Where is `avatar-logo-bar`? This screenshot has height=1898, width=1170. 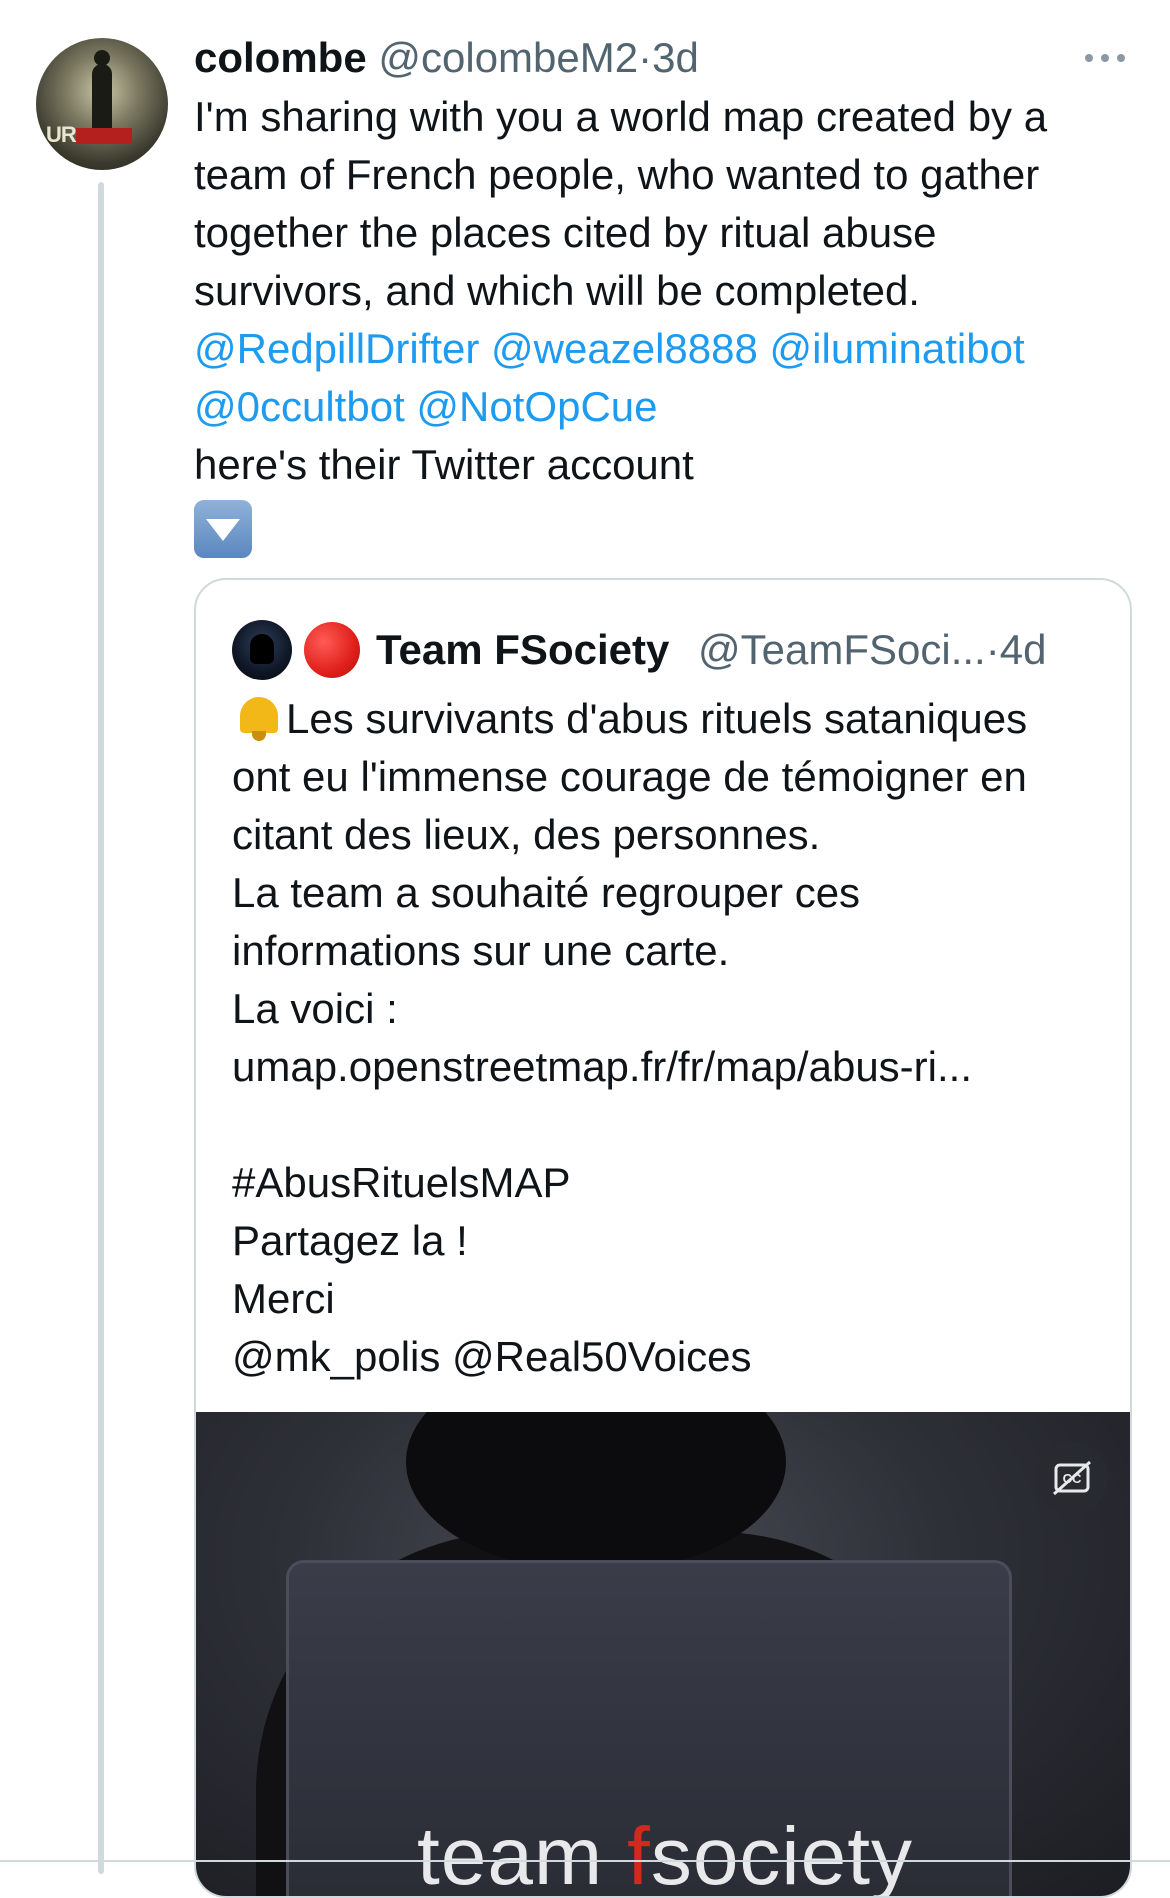
avatar-logo-bar is located at coordinates (104, 136).